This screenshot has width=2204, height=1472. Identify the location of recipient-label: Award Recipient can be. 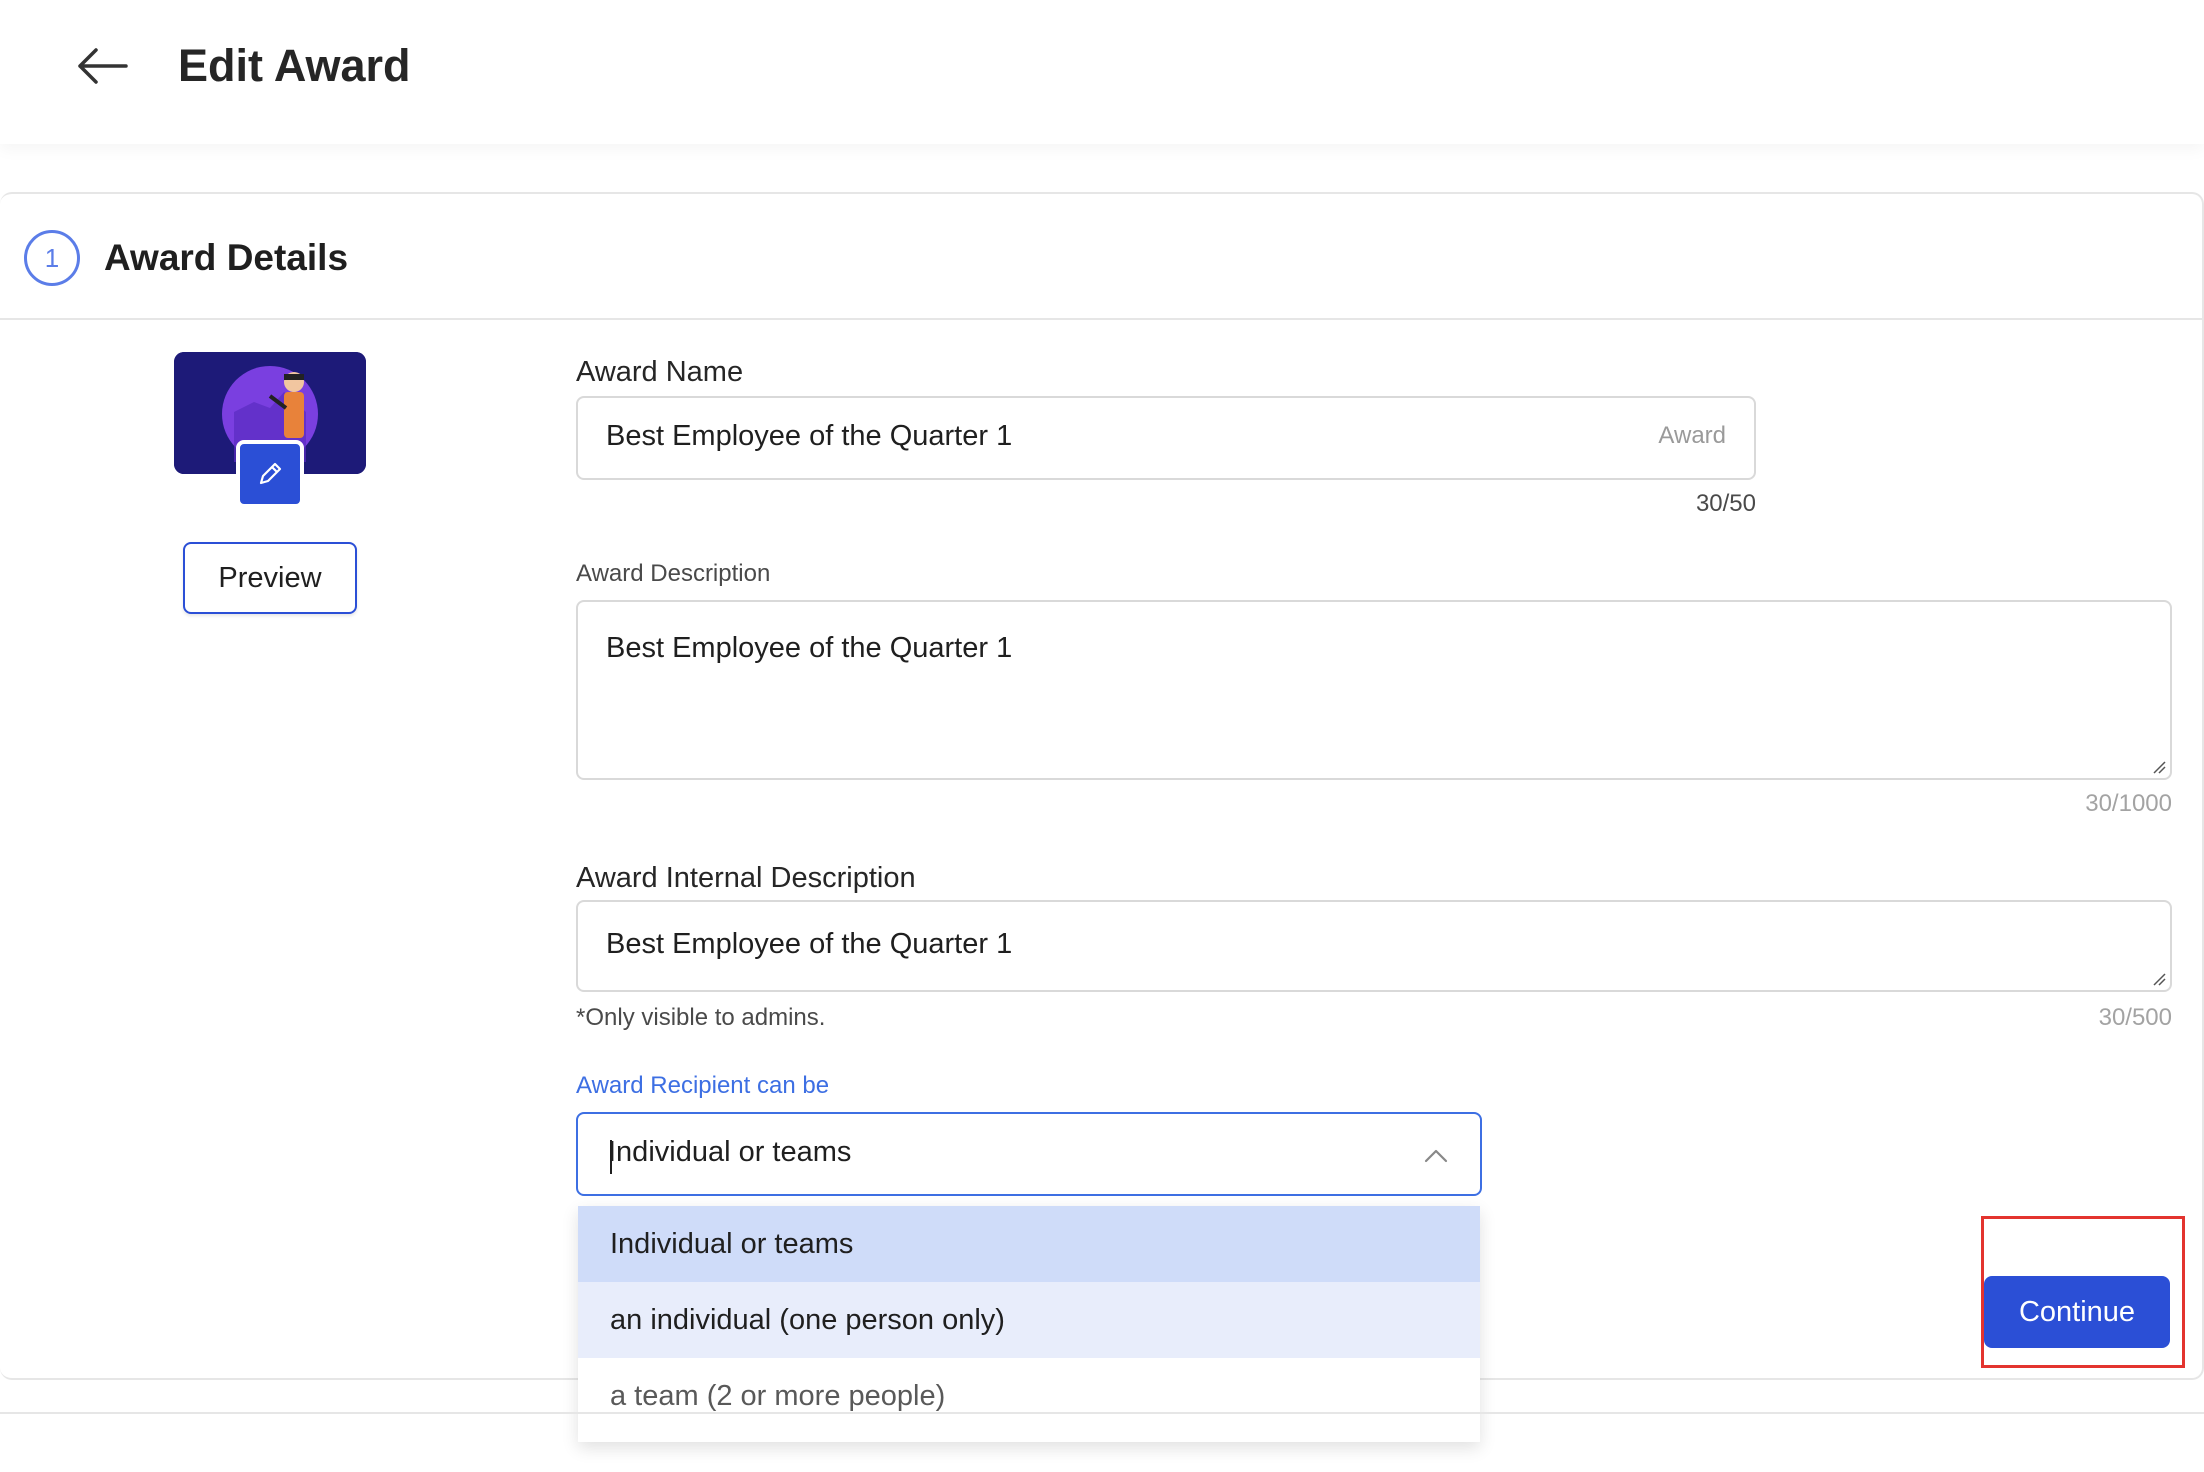
(703, 1085).